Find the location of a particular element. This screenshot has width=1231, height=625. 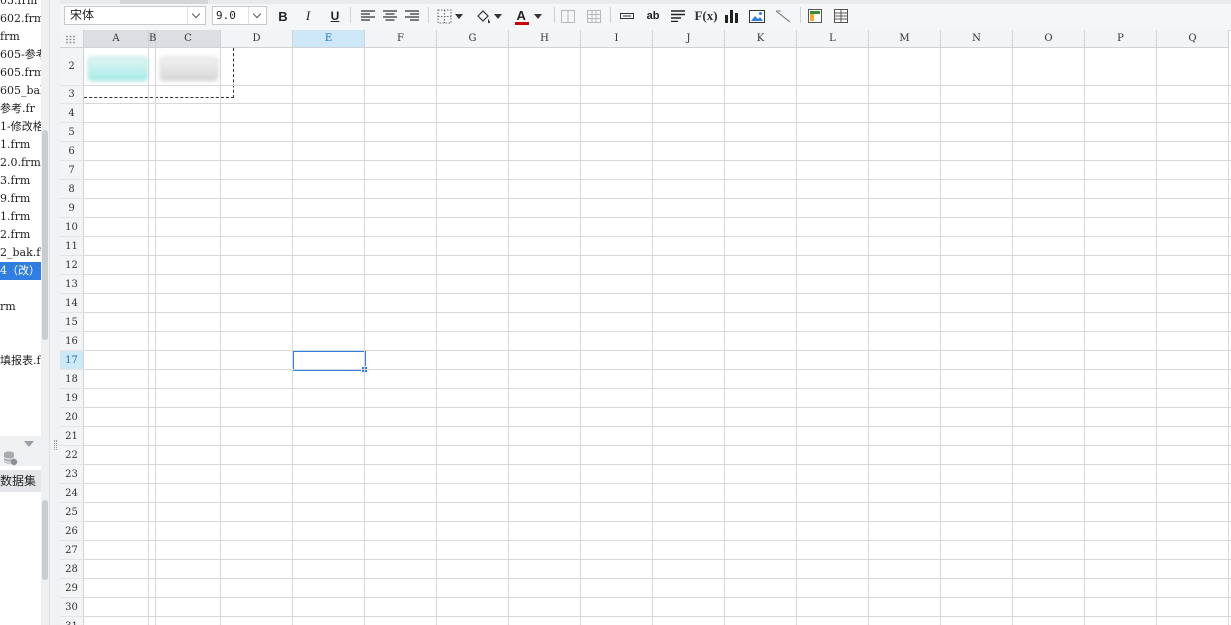

floating-element-region is located at coordinates (159, 73).